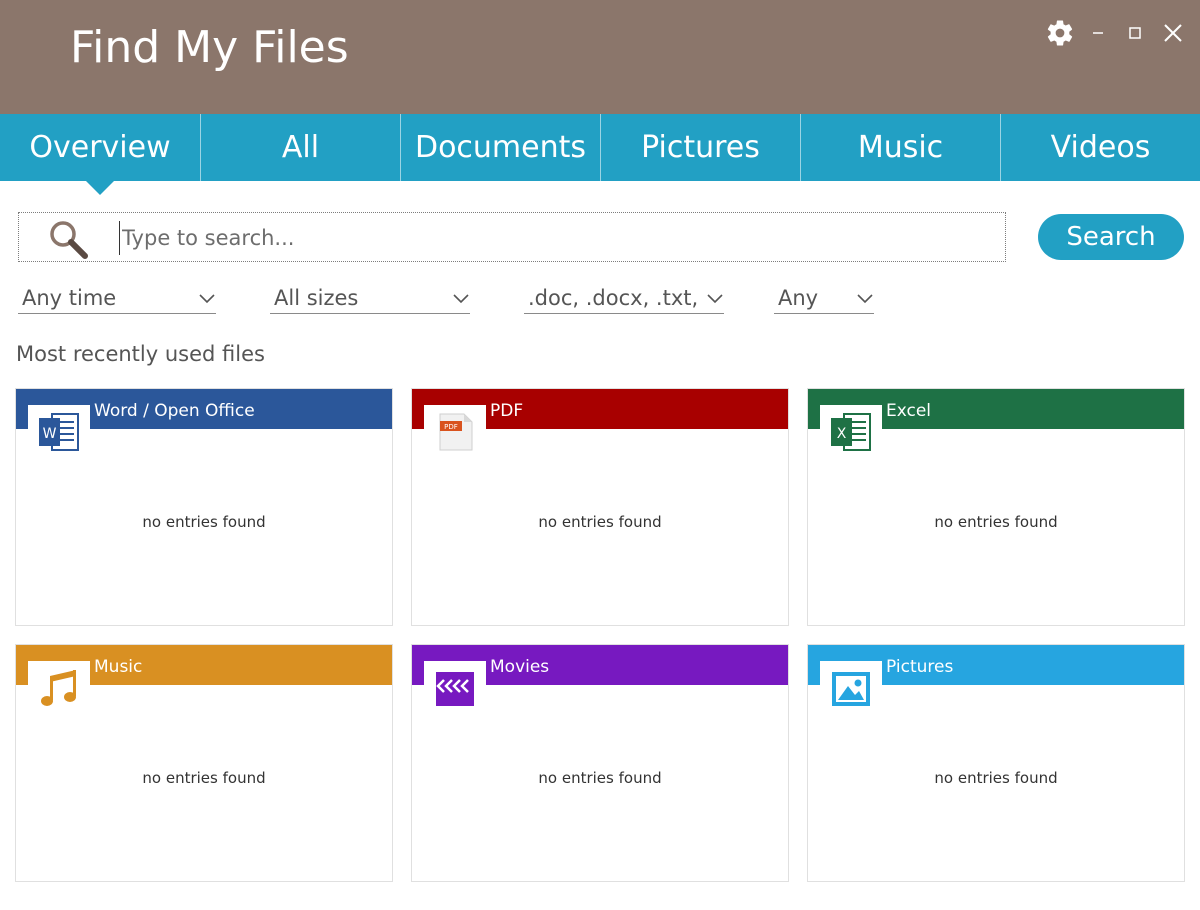 The height and width of the screenshot is (910, 1200). Describe the element at coordinates (1098, 33) in the screenshot. I see `minimize-icon` at that location.